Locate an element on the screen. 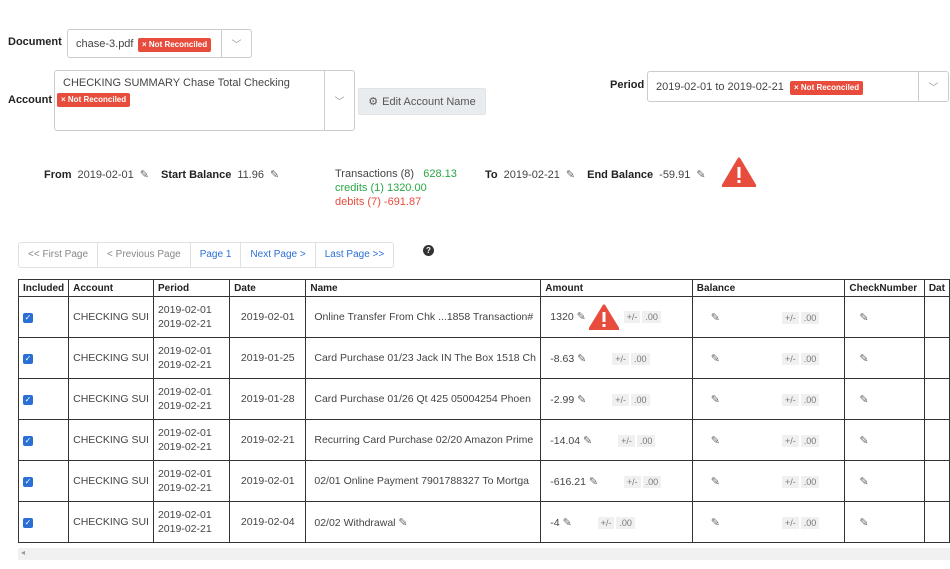 The height and width of the screenshot is (569, 950). help-icon: ? is located at coordinates (428, 250).